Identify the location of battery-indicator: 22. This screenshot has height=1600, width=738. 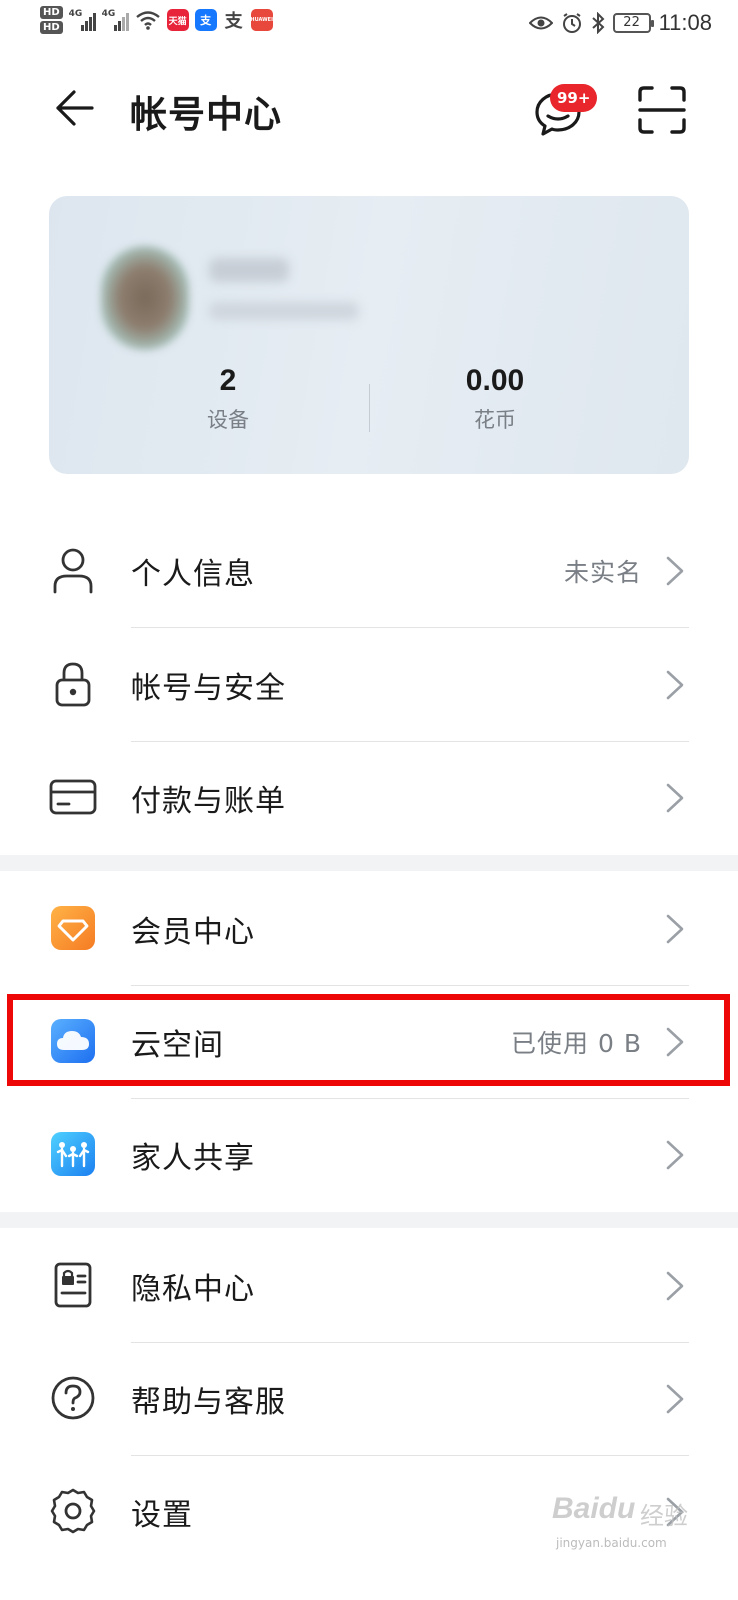
(633, 23).